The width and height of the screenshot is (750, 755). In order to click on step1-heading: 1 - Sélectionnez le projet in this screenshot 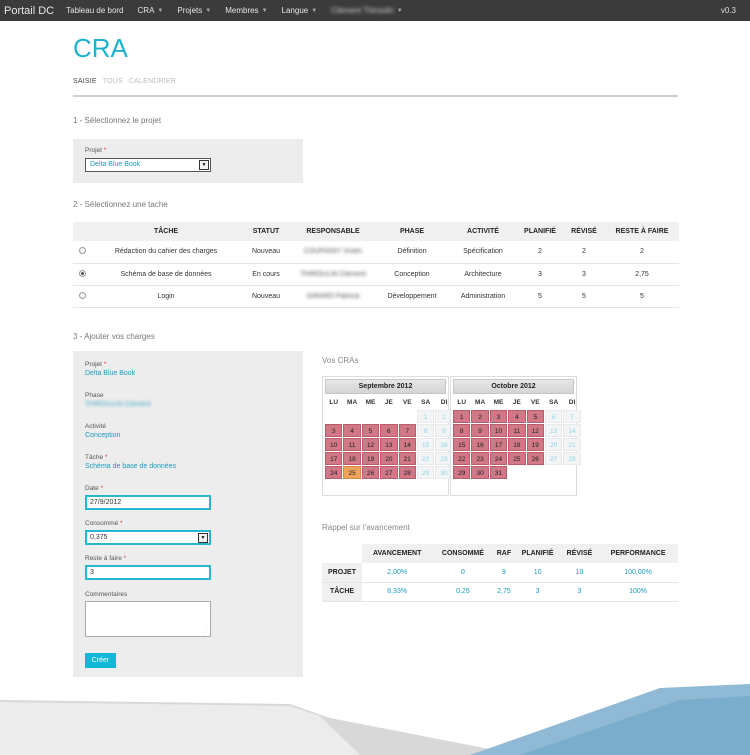, I will do `click(117, 120)`.